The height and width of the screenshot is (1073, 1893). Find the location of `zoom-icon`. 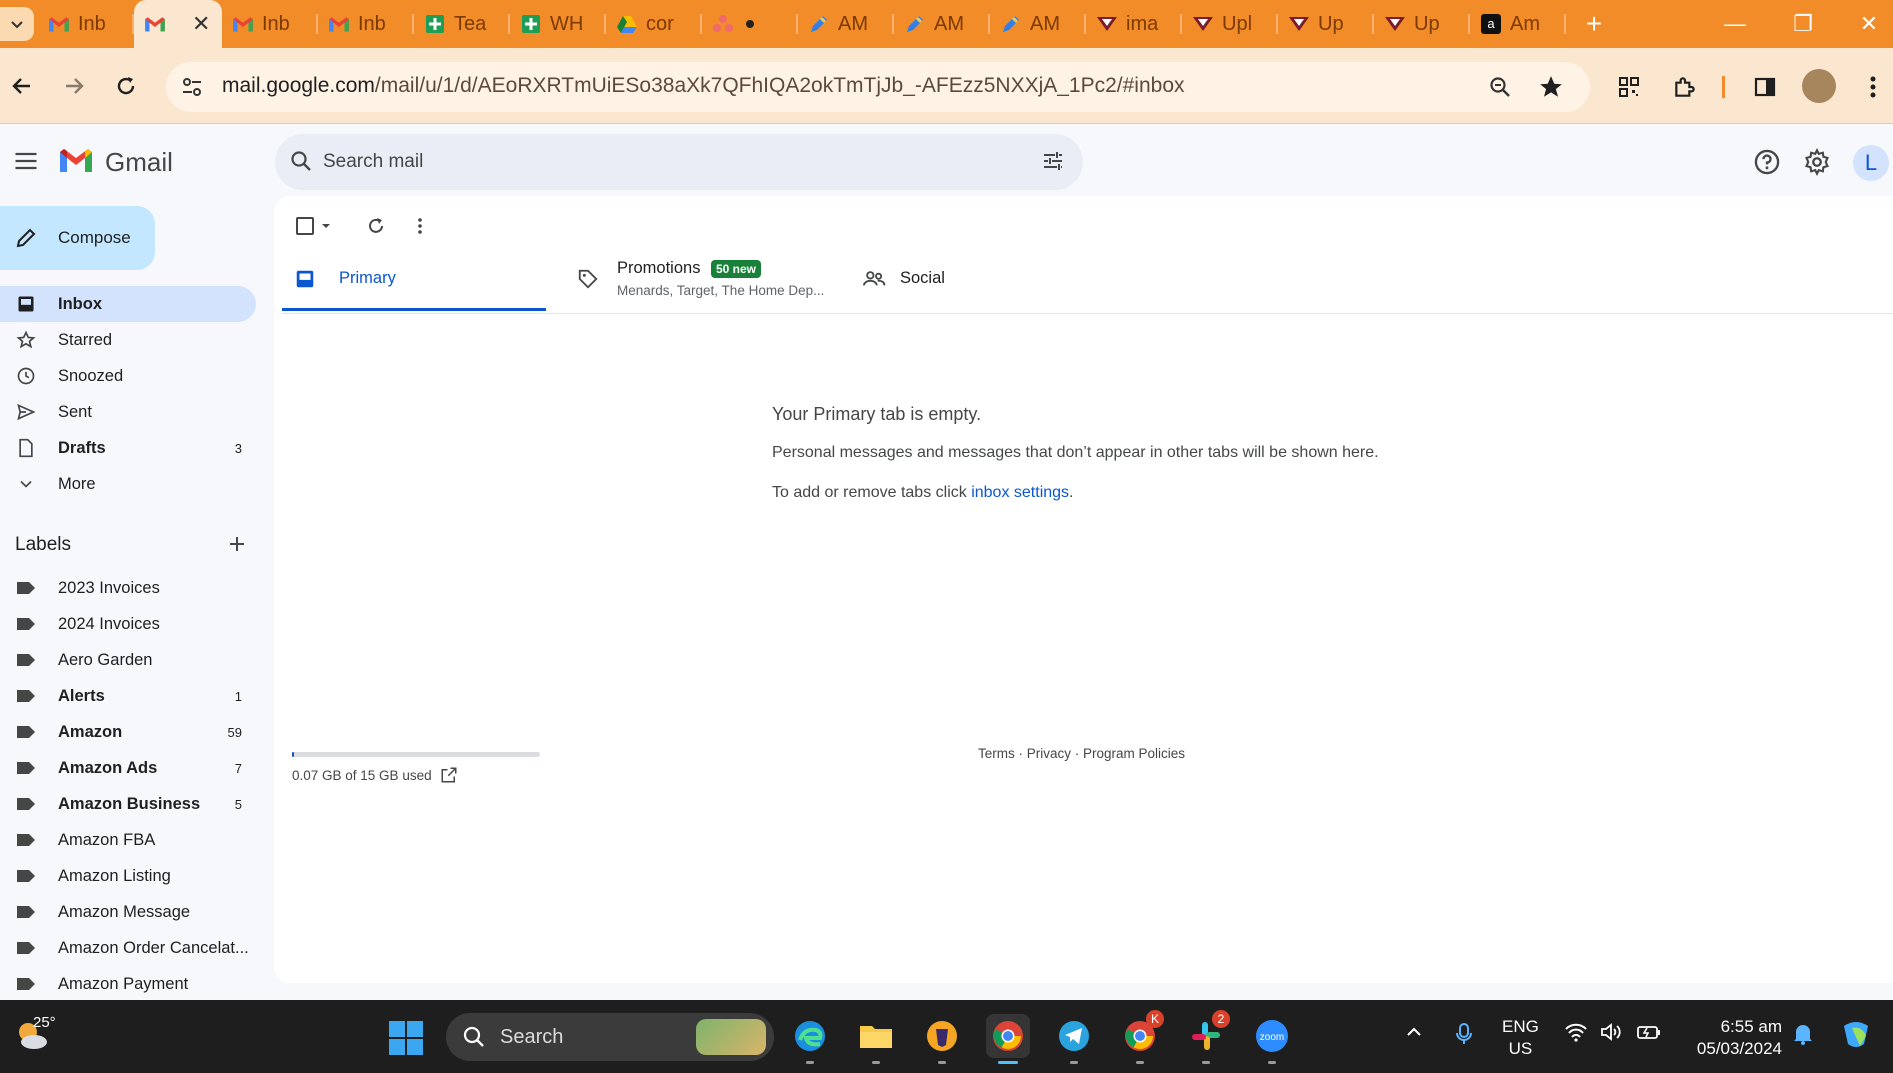

zoom-icon is located at coordinates (1500, 87).